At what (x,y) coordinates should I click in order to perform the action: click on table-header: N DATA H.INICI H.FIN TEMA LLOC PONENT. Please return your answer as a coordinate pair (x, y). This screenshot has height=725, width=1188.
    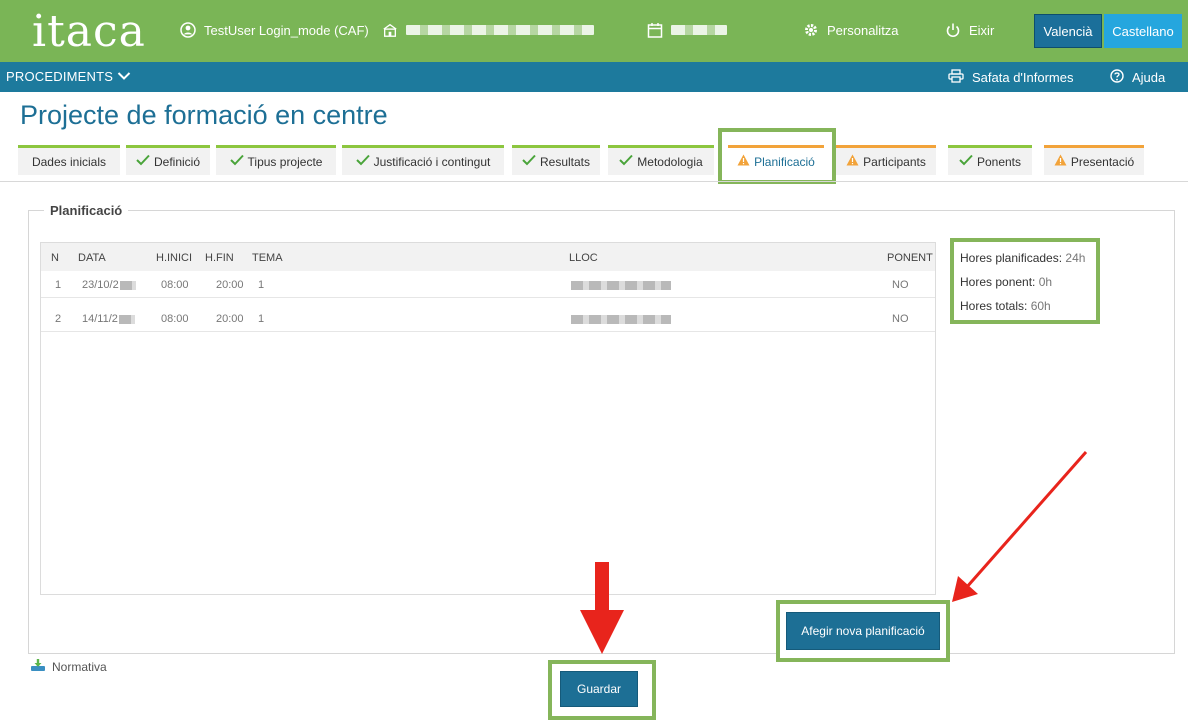
    Looking at the image, I should click on (488, 257).